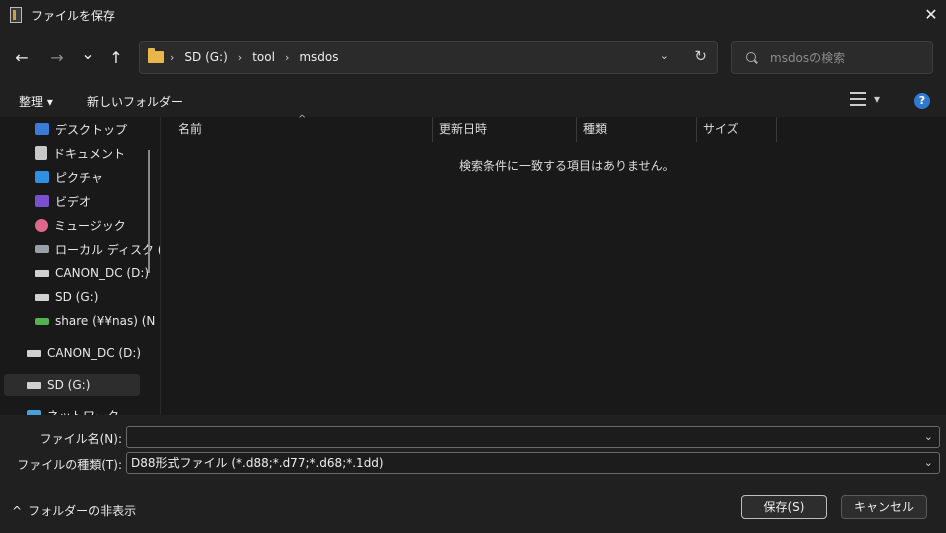 The image size is (946, 533). I want to click on filetype-value: D88形式ファイル (*.d88;*.d77;*.d68;*.1dd), so click(257, 463).